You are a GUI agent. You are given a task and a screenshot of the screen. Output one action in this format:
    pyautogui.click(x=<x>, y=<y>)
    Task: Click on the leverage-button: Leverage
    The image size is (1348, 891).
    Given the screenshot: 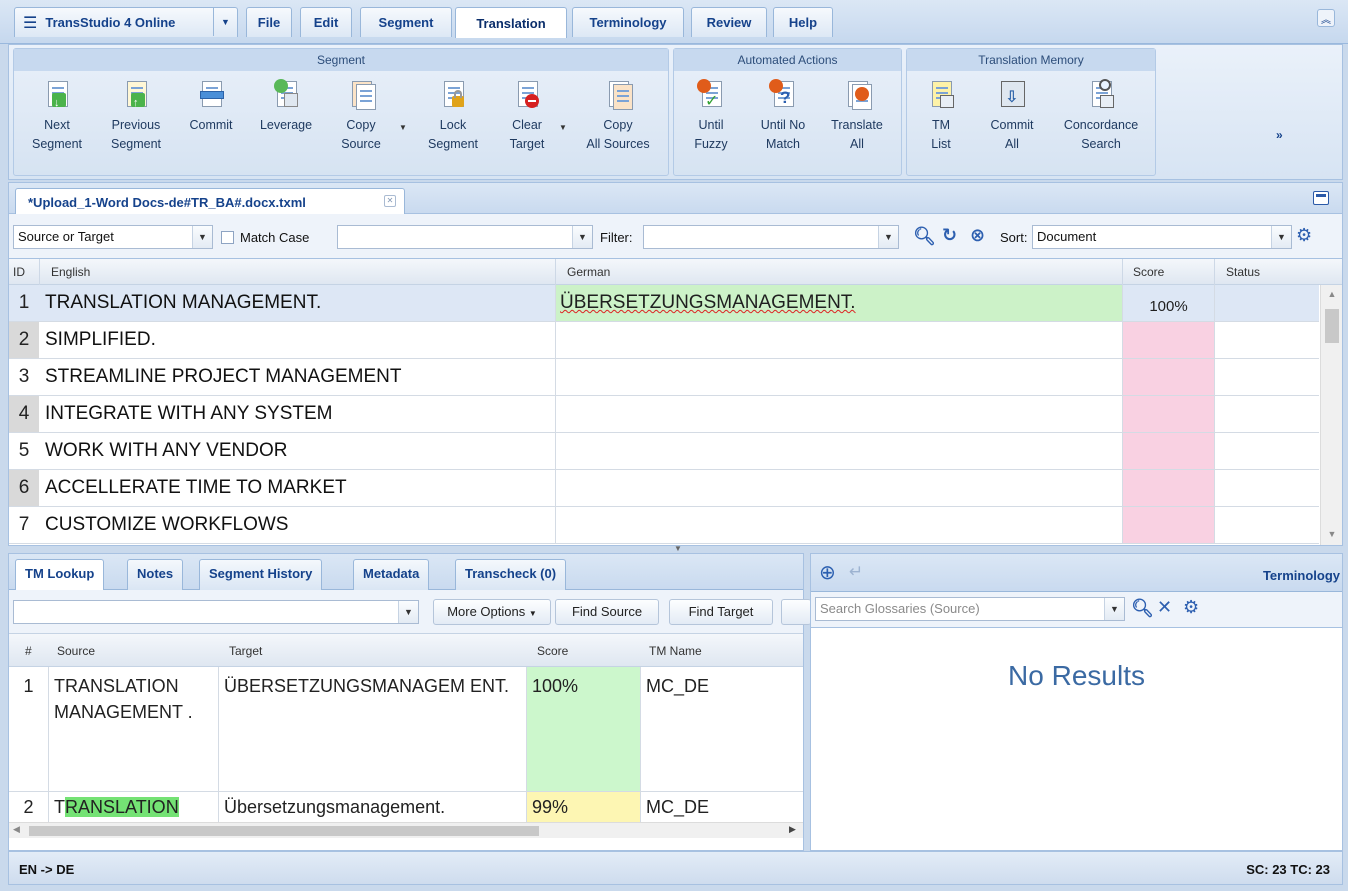 What is the action you would take?
    pyautogui.click(x=286, y=107)
    